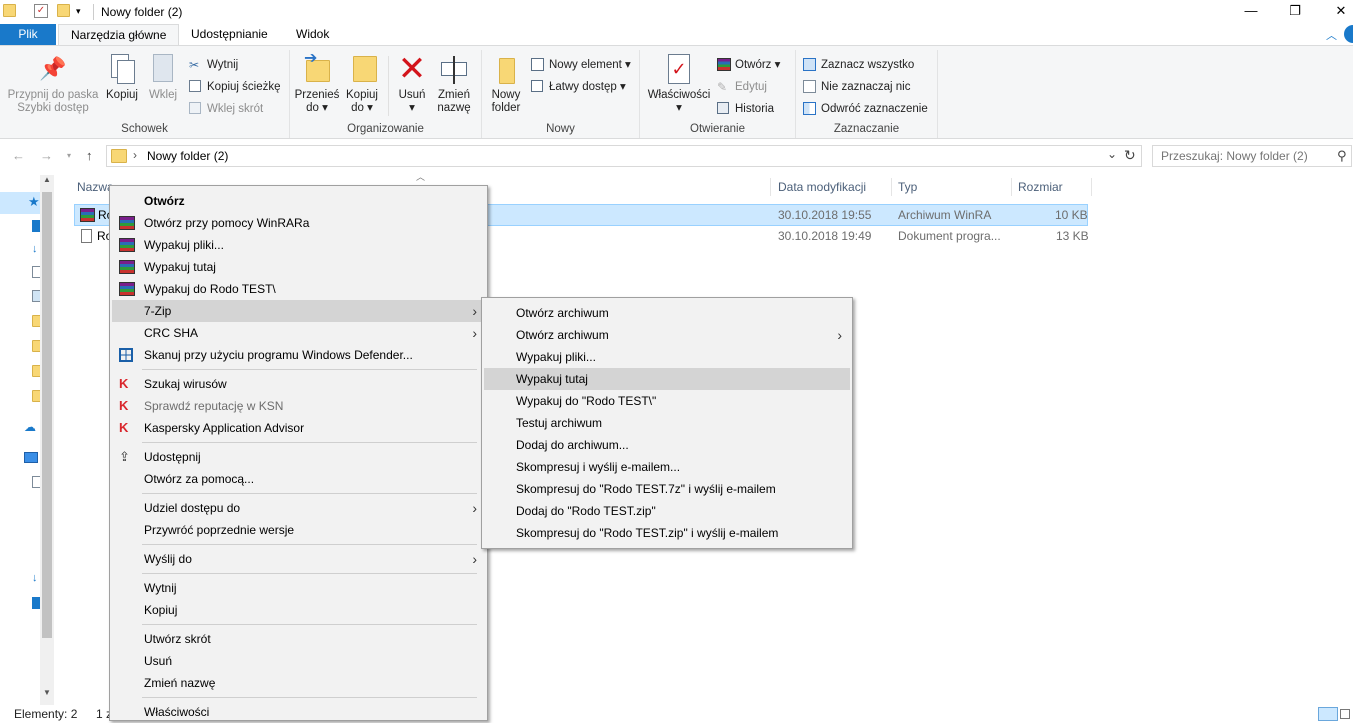 This screenshot has width=1353, height=723. What do you see at coordinates (229, 35) in the screenshot?
I see `tab-share: Udostępnianie` at bounding box center [229, 35].